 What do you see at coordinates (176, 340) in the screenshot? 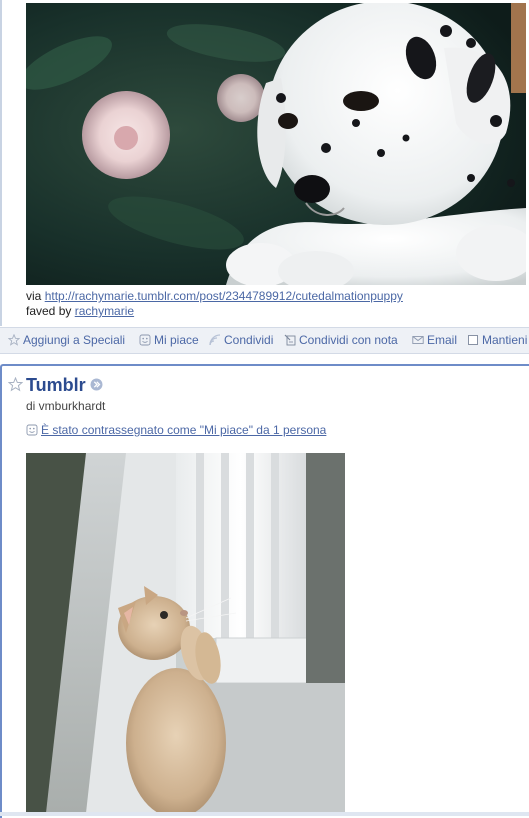
I see `like-label: Mi piace` at bounding box center [176, 340].